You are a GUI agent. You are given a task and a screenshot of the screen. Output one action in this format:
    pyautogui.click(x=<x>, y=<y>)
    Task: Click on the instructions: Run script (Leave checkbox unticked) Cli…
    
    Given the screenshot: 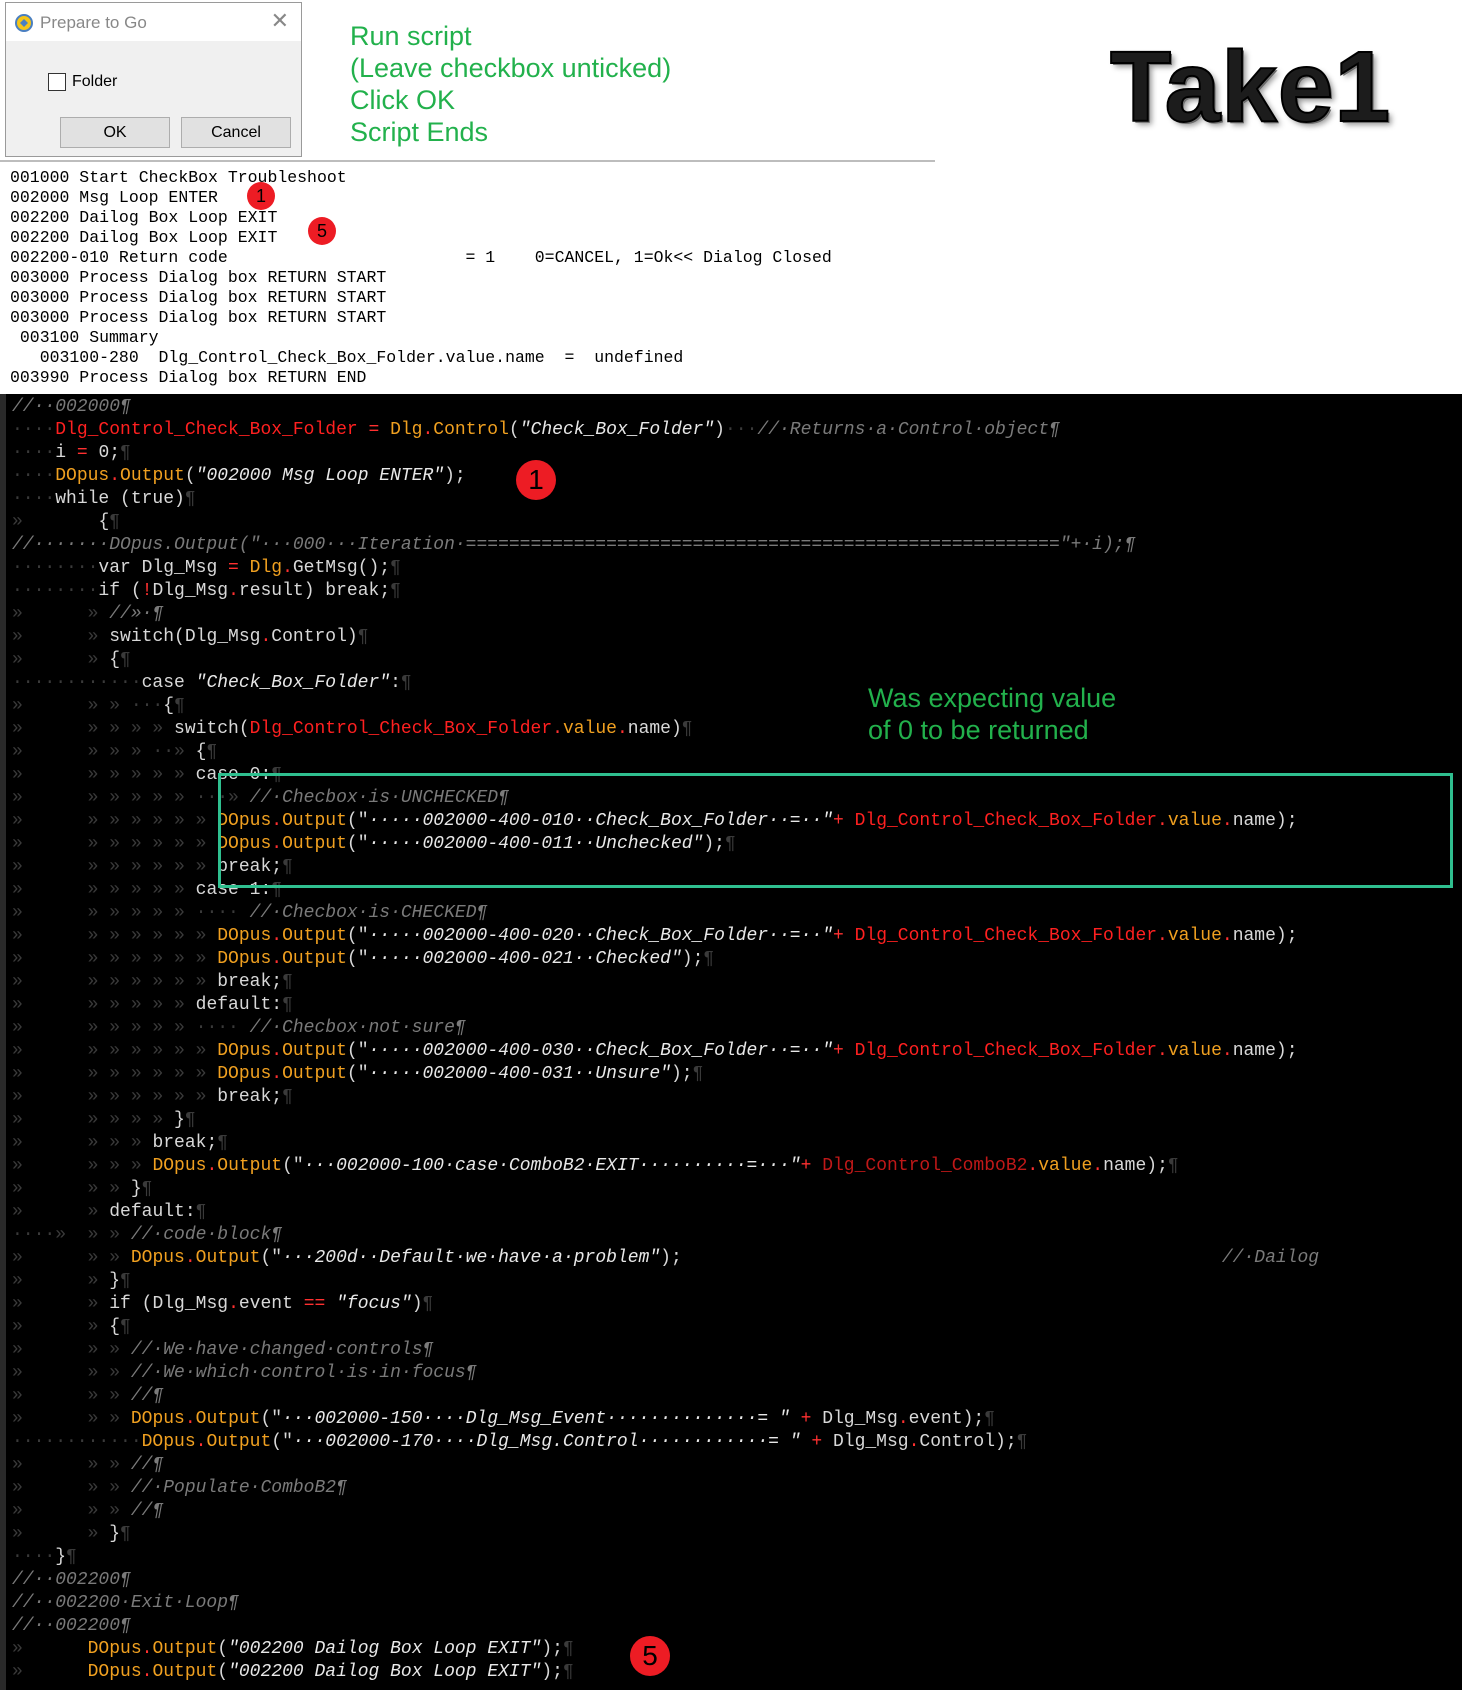 What is the action you would take?
    pyautogui.click(x=510, y=84)
    